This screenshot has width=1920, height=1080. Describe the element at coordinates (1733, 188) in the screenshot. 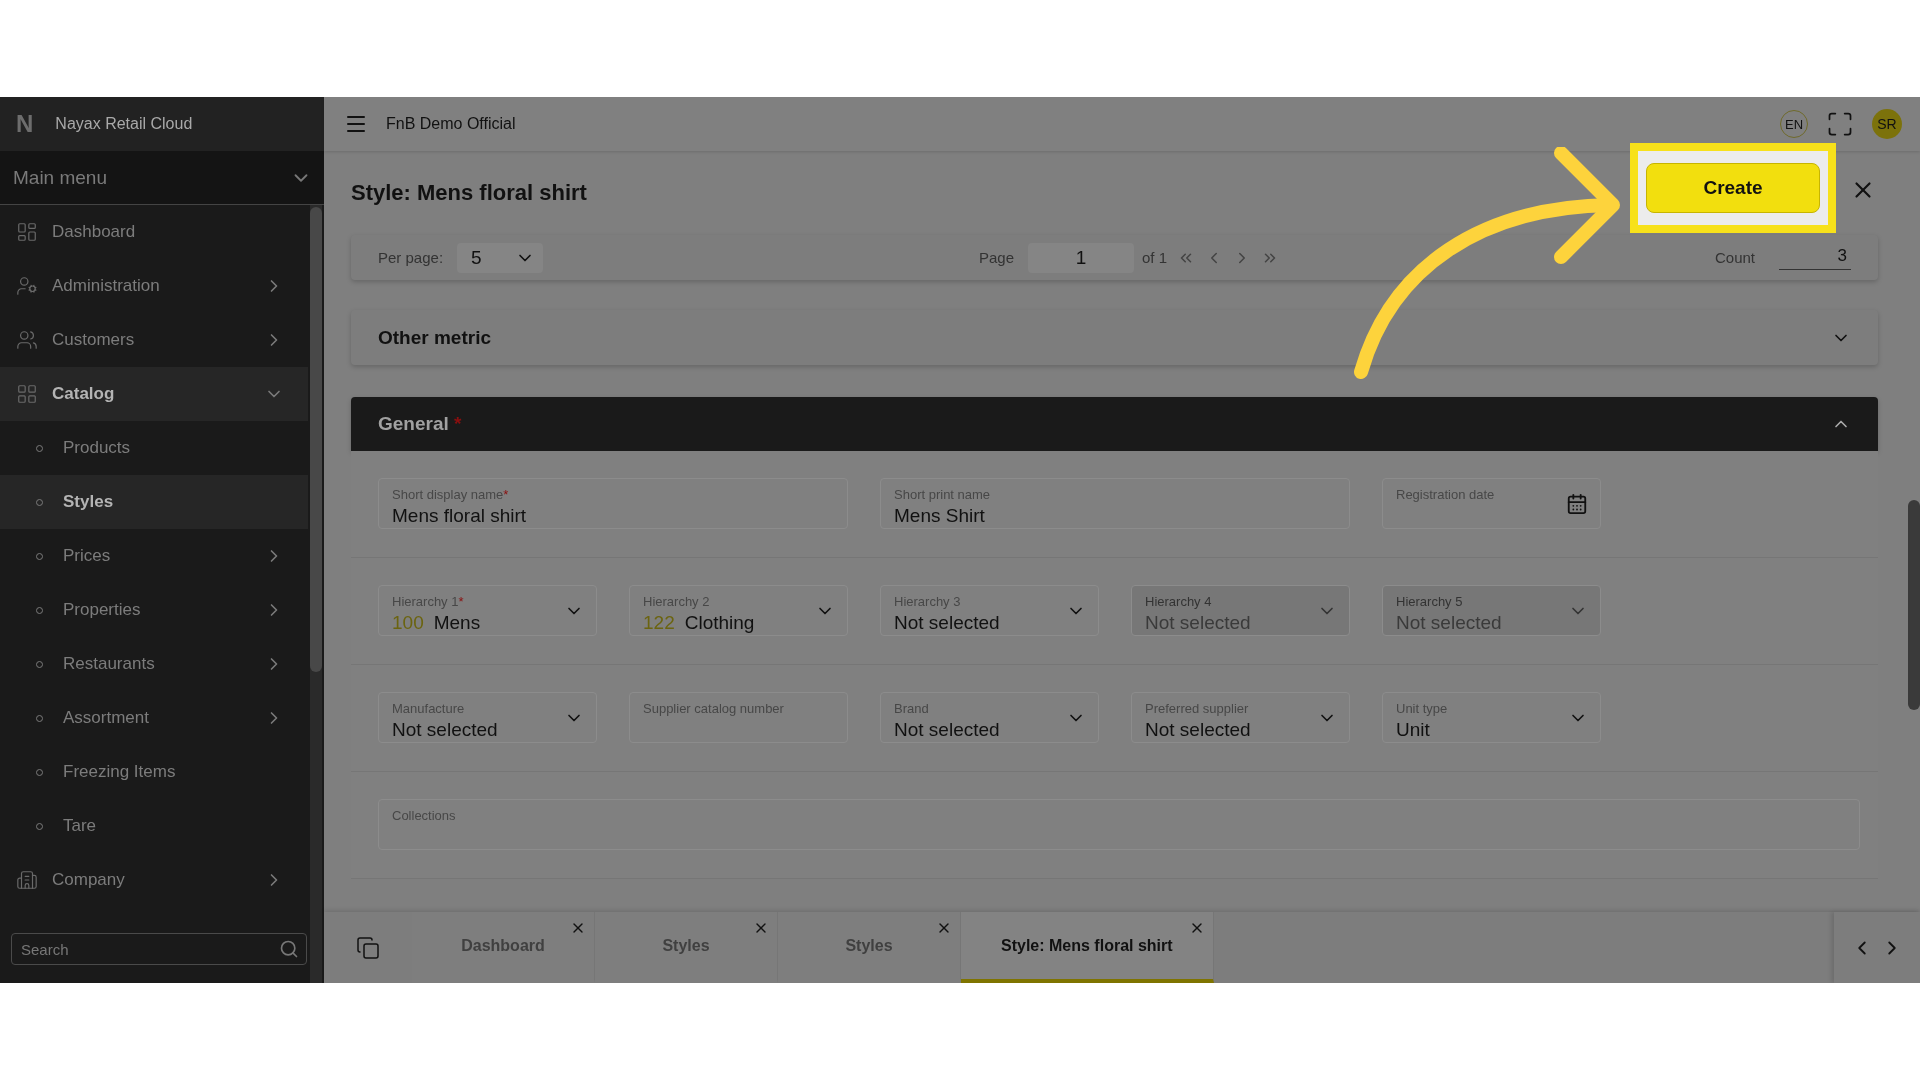

I see `create-button: Create` at that location.